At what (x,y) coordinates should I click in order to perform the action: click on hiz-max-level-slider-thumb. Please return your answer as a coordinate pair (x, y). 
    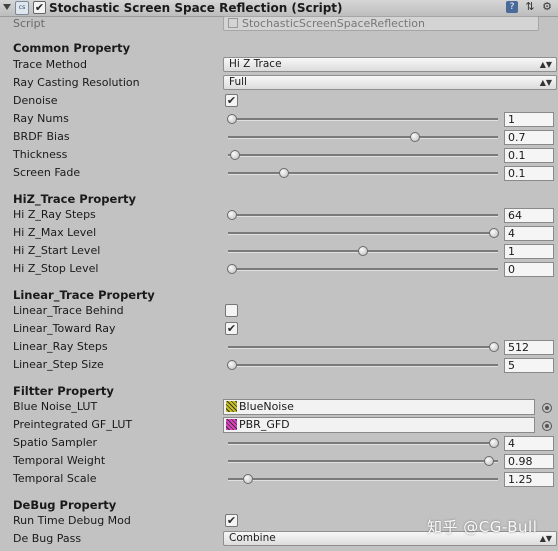
    Looking at the image, I should click on (494, 233).